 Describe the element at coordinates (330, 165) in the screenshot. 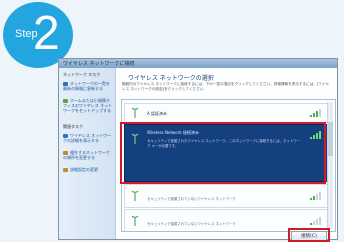

I see `list-scrollbar` at that location.